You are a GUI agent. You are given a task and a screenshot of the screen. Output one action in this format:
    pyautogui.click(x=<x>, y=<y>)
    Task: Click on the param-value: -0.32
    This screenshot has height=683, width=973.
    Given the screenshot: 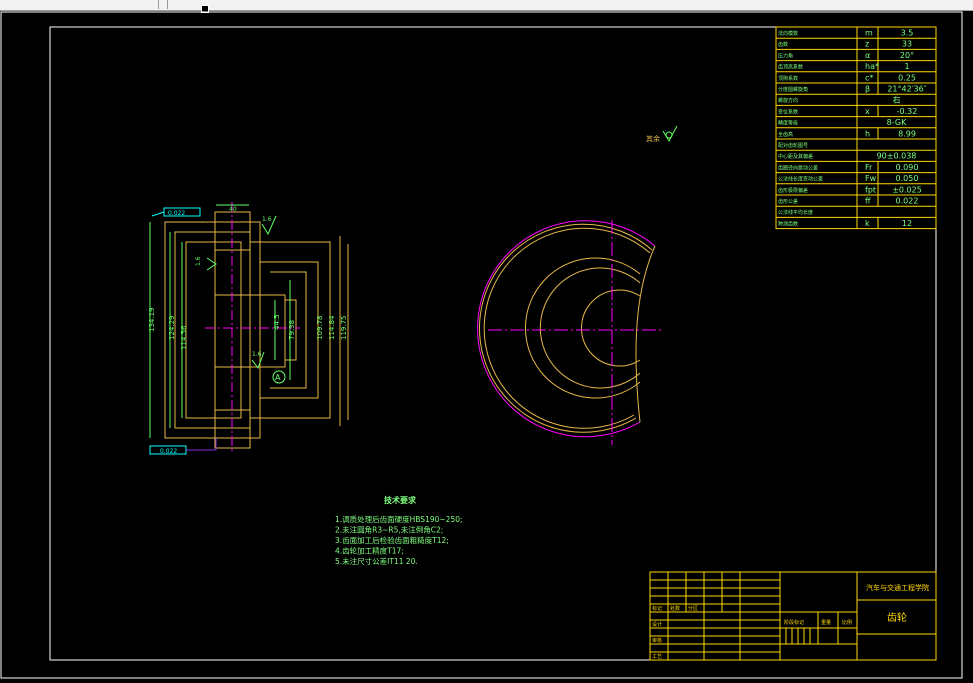 What is the action you would take?
    pyautogui.click(x=907, y=111)
    